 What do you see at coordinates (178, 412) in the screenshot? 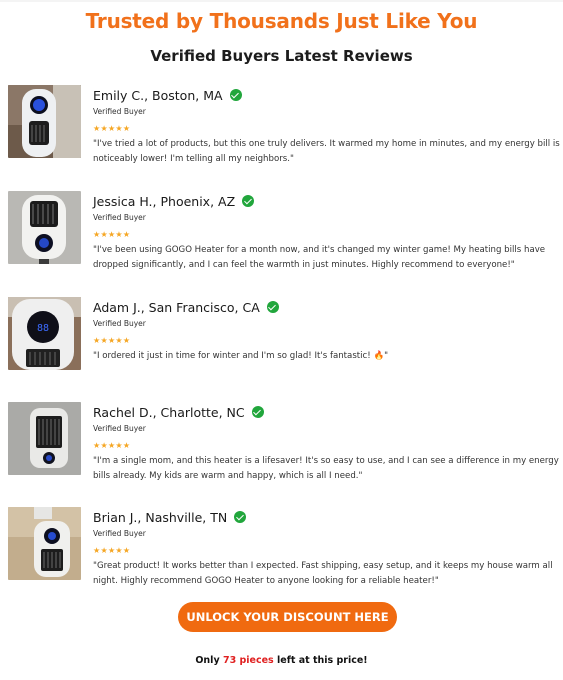
I see `reviewer-name: Rachel D., Charlotte, NC` at bounding box center [178, 412].